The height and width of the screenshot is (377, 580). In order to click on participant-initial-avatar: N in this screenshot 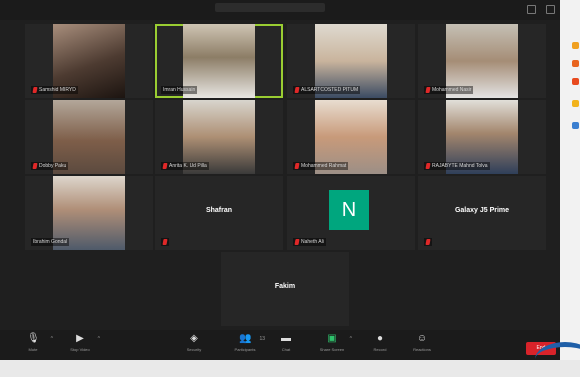, I will do `click(349, 210)`.